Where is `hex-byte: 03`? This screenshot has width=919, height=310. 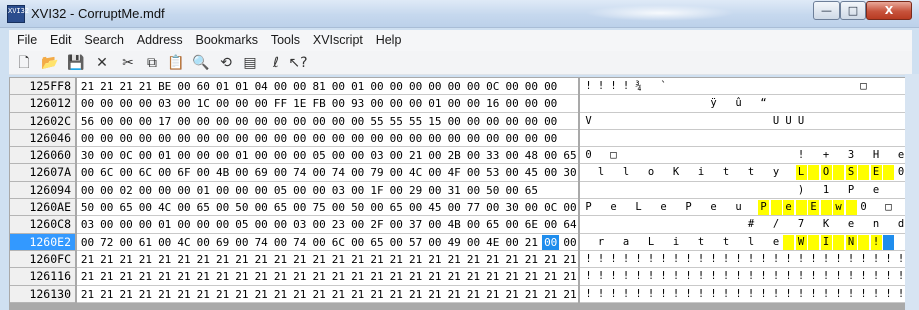 hex-byte: 03 is located at coordinates (87, 224).